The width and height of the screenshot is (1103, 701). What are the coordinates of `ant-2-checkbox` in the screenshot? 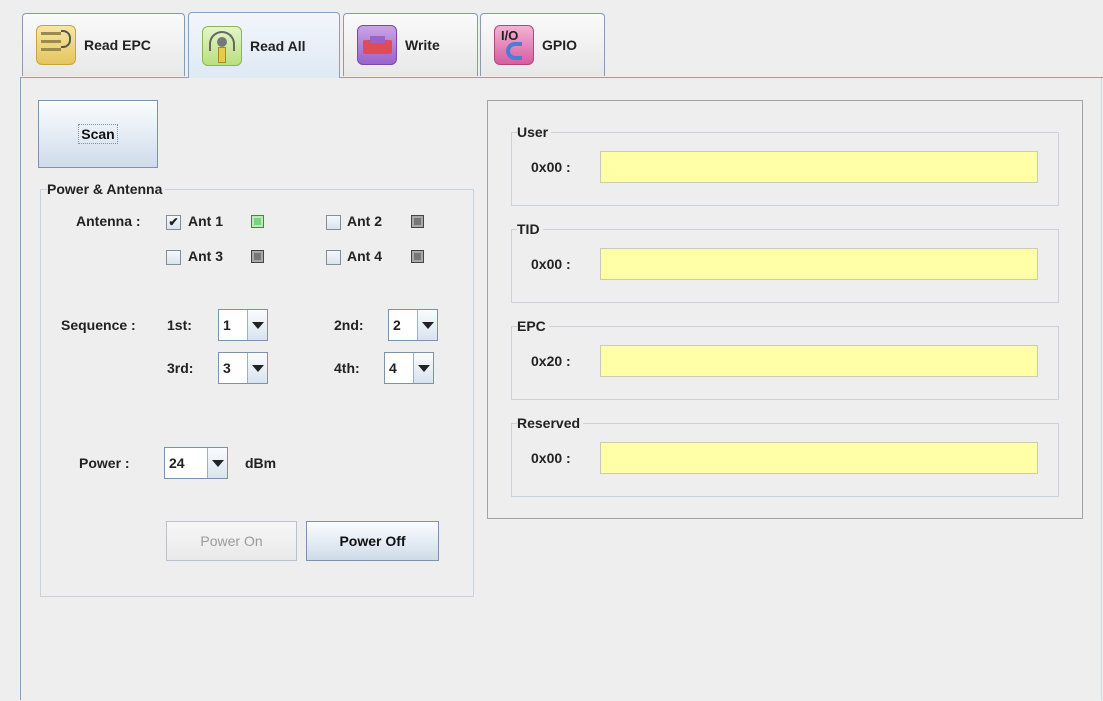 It's located at (333, 222).